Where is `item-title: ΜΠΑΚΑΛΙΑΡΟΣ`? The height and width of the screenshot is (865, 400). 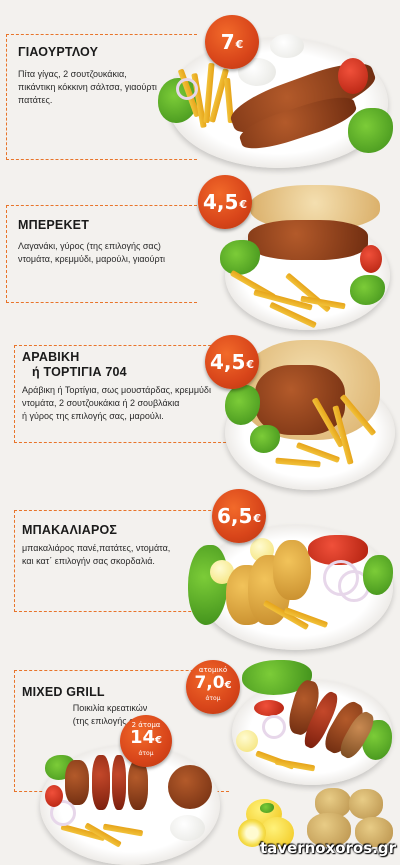 item-title: ΜΠΑΚΑΛΙΑΡΟΣ is located at coordinates (70, 530).